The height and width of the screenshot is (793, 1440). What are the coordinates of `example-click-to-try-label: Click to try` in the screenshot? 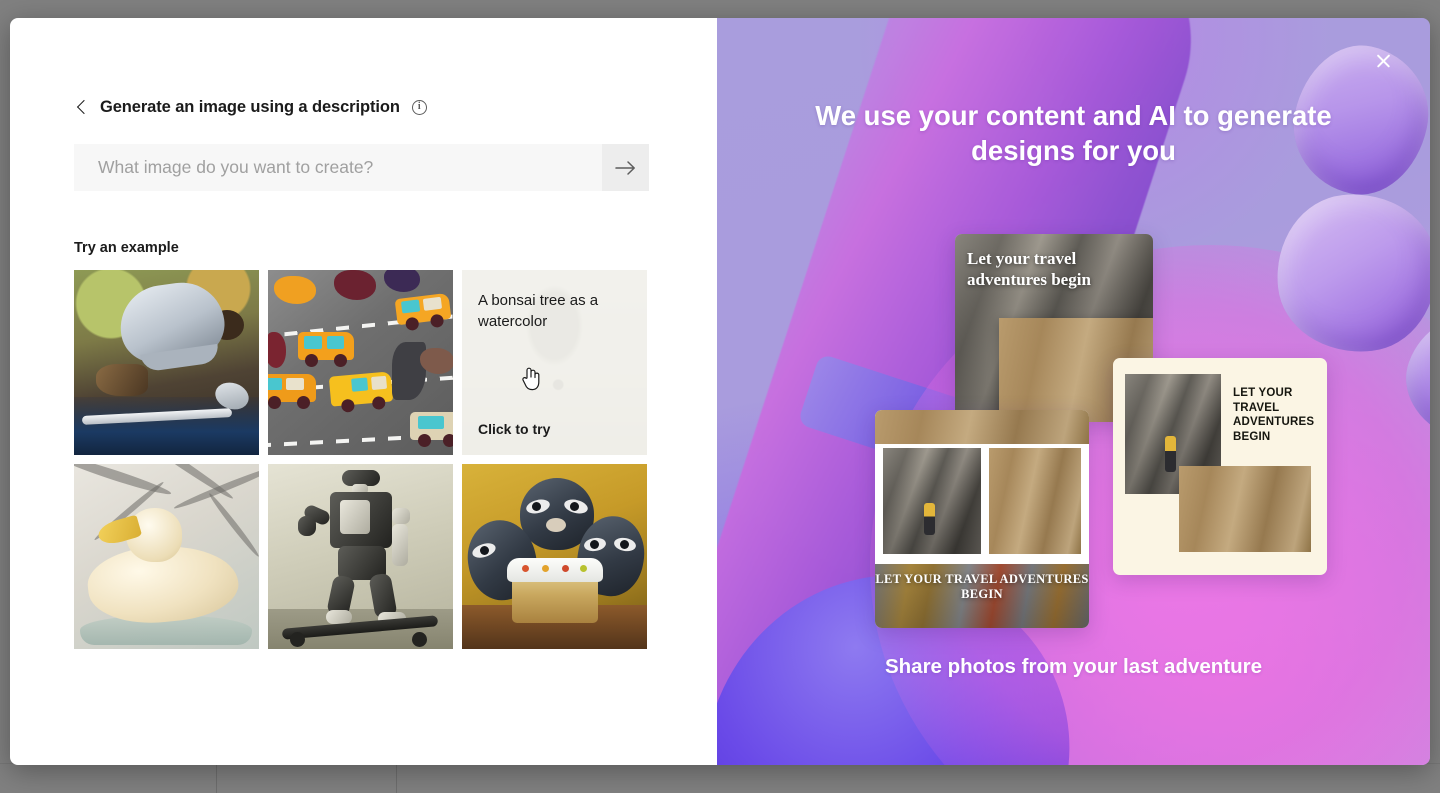 It's located at (514, 429).